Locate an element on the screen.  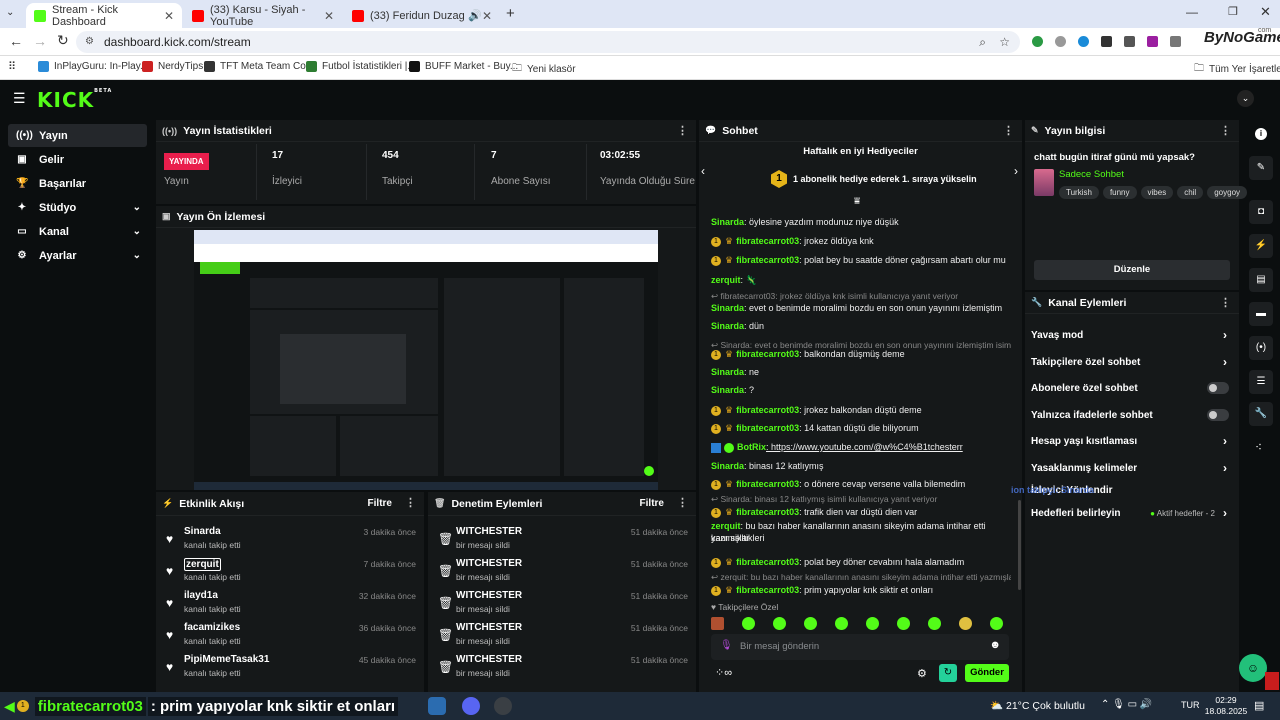
channel-action-item: Hesap yaşı kısıtlaması › is located at coordinates (1134, 441).